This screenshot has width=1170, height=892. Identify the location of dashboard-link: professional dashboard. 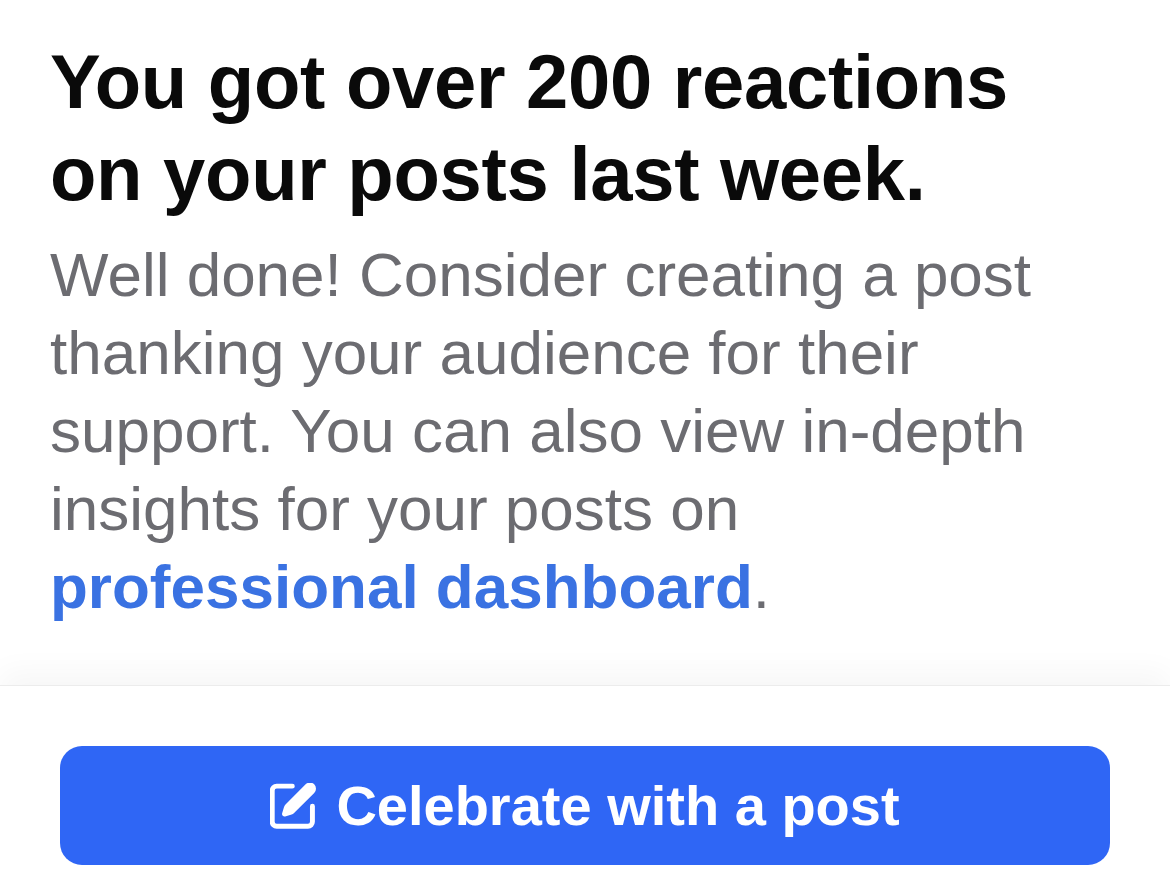
(401, 586).